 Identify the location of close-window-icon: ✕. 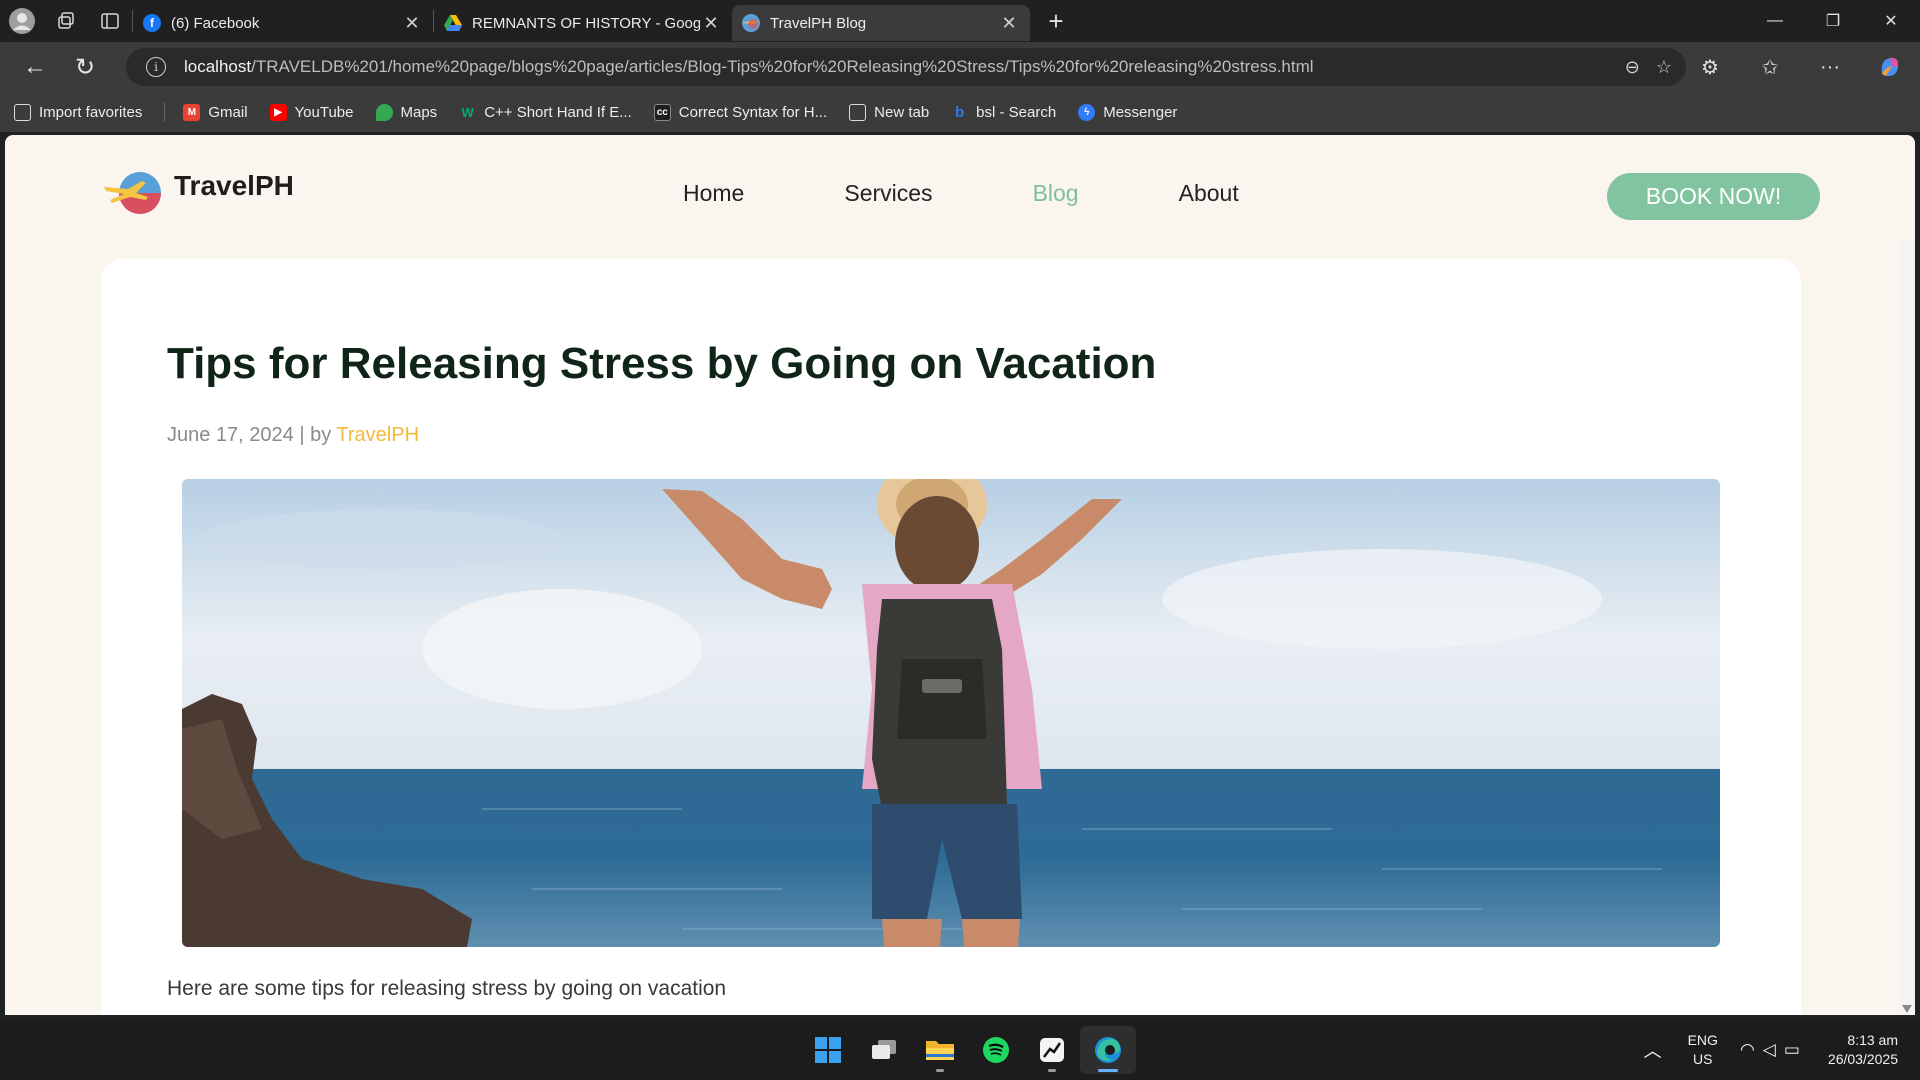
(1891, 21).